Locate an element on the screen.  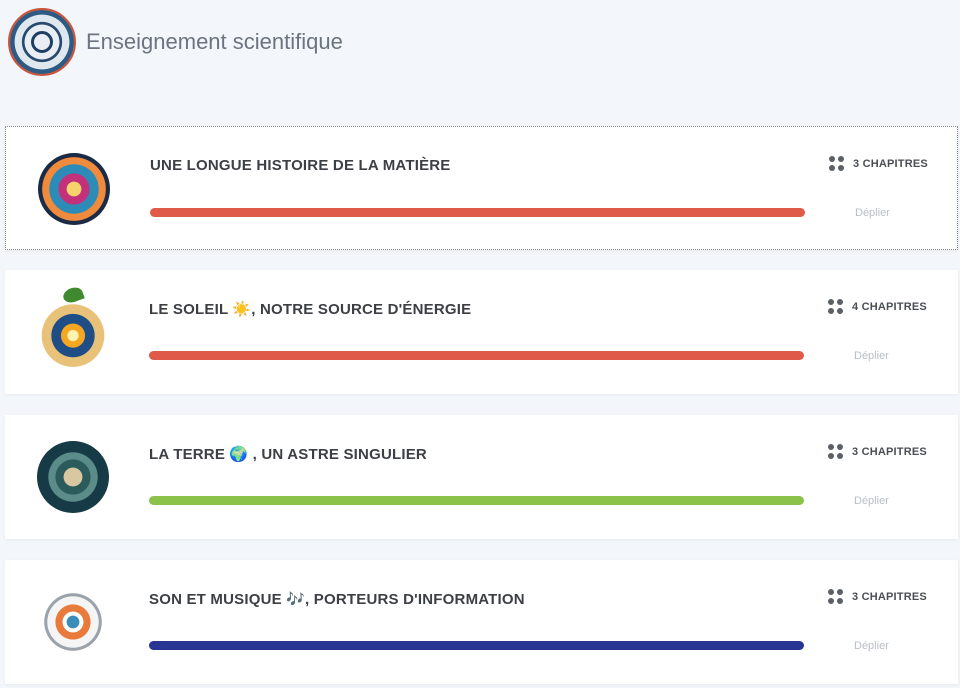
app-header: Enseignement scientifique is located at coordinates (175, 42).